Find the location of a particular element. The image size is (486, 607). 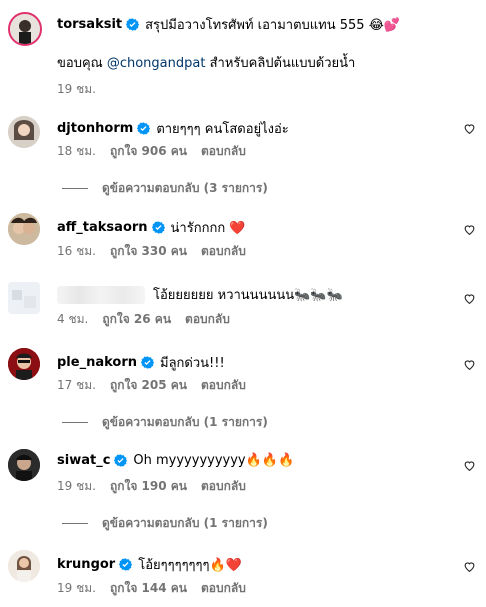

comment-text: น่ารักกกก ❤️ is located at coordinates (208, 228).